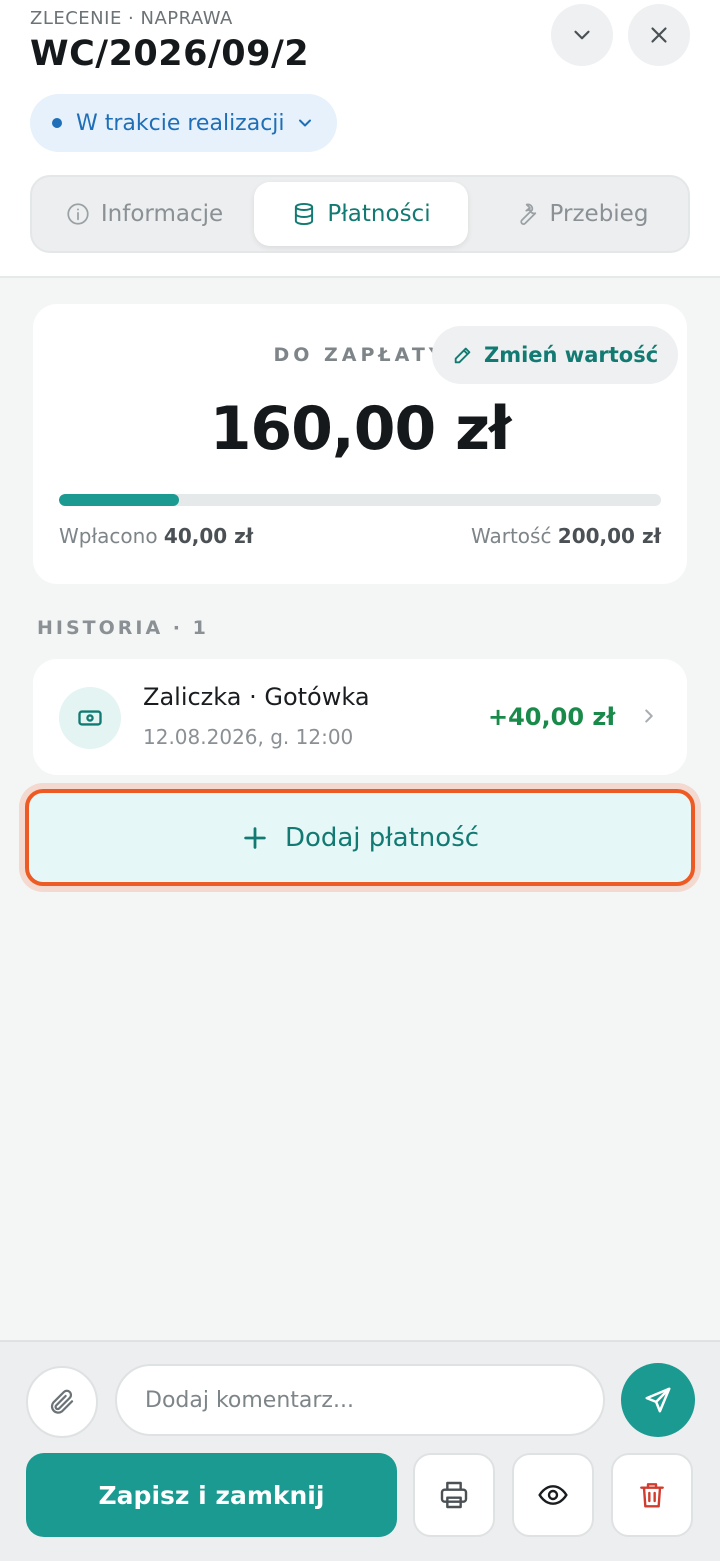 This screenshot has width=720, height=1561. I want to click on history-item-title: Zaliczka · Gotówka, so click(256, 697).